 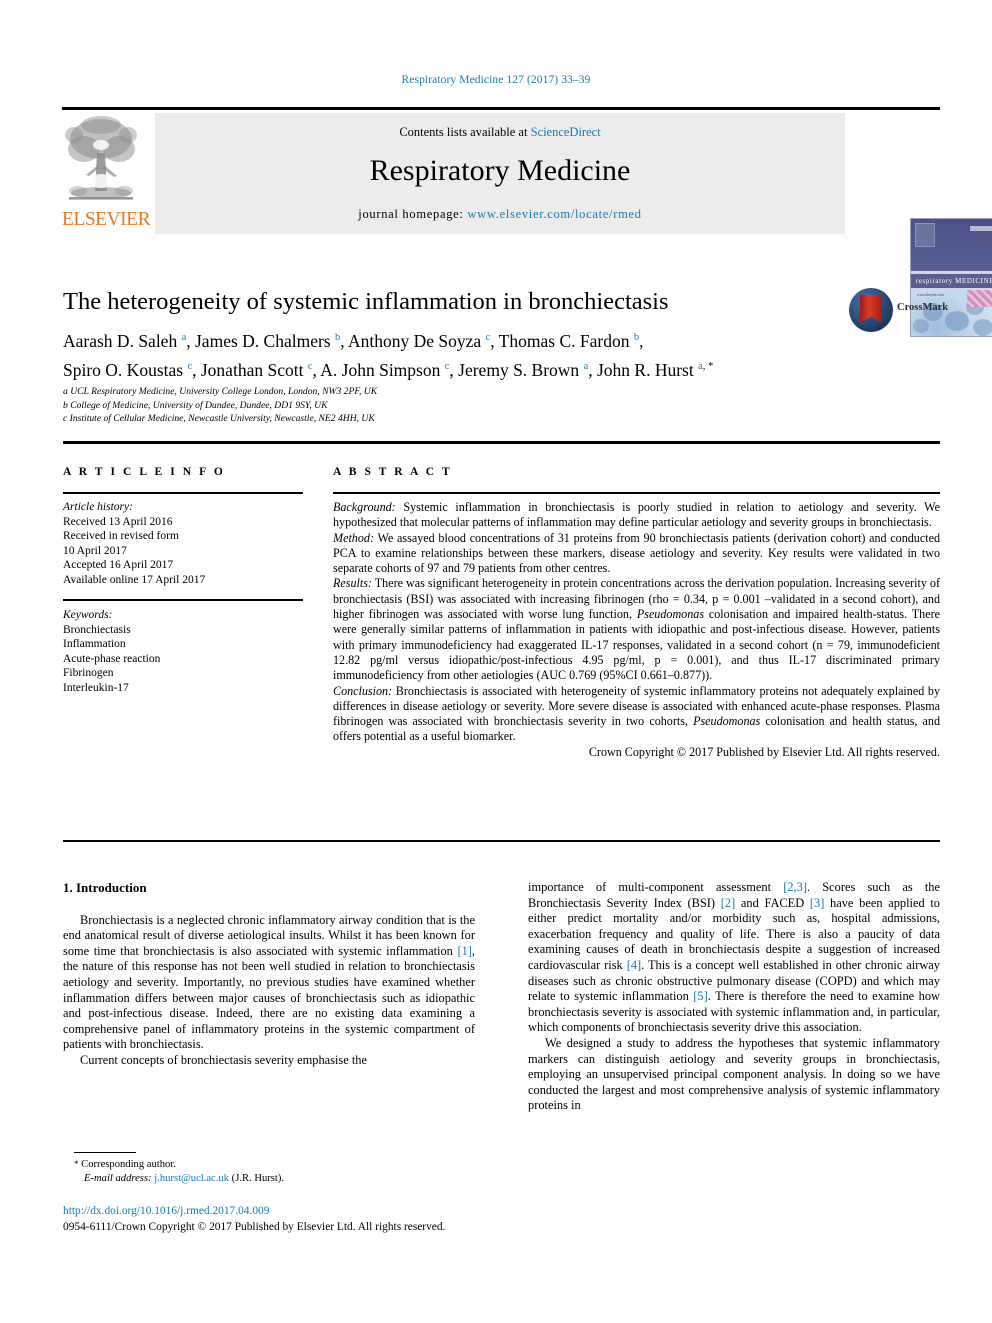 What do you see at coordinates (795, 887) in the screenshot?
I see `citation-ref: [2,3]` at bounding box center [795, 887].